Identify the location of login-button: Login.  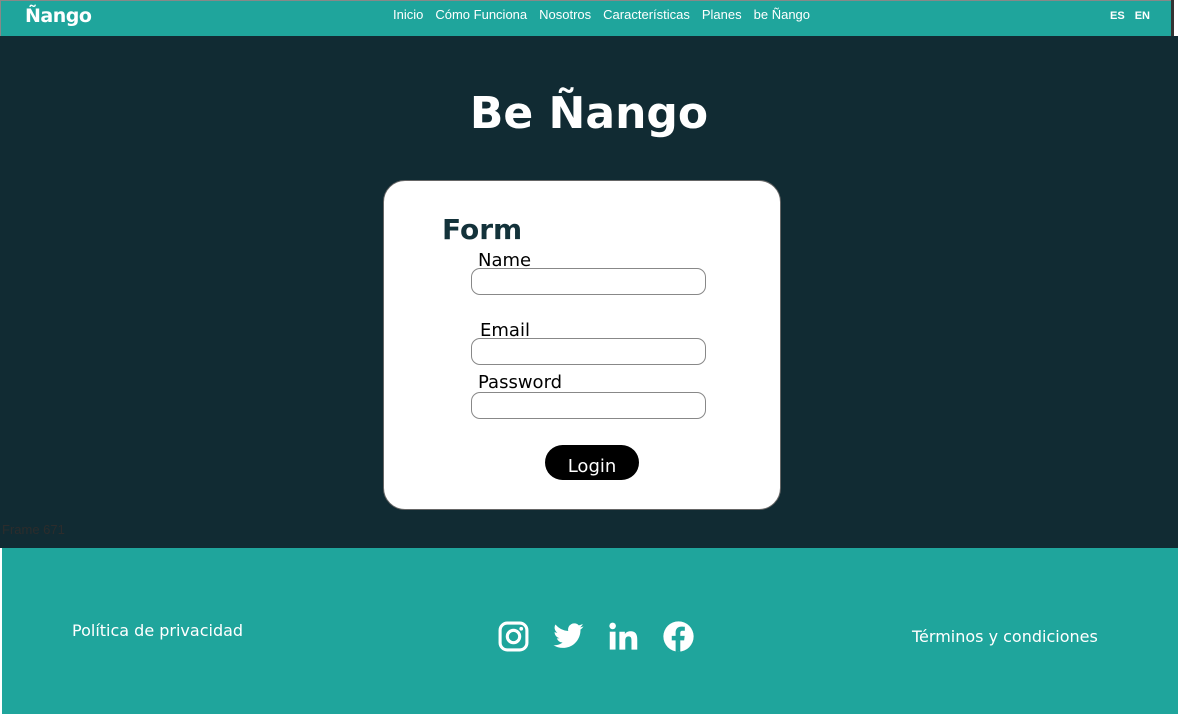
(592, 462).